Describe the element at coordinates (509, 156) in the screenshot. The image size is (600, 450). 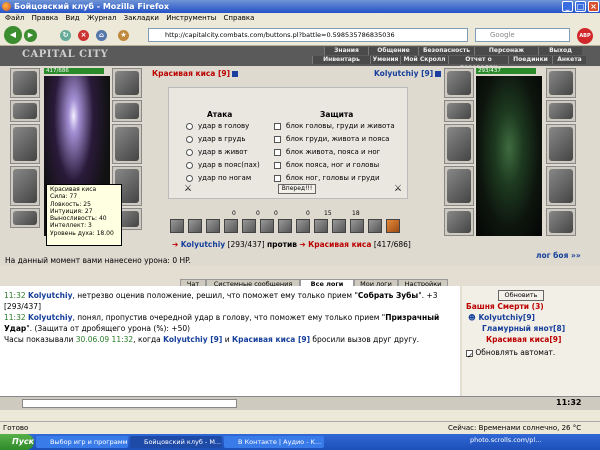
I see `player-portrait` at that location.